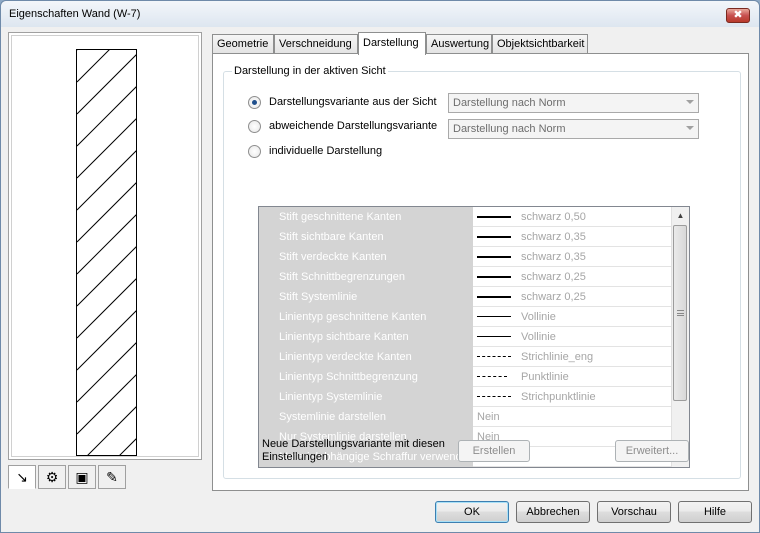  Describe the element at coordinates (315, 151) in the screenshot. I see `radio-individual: individuelle Darstellung` at that location.